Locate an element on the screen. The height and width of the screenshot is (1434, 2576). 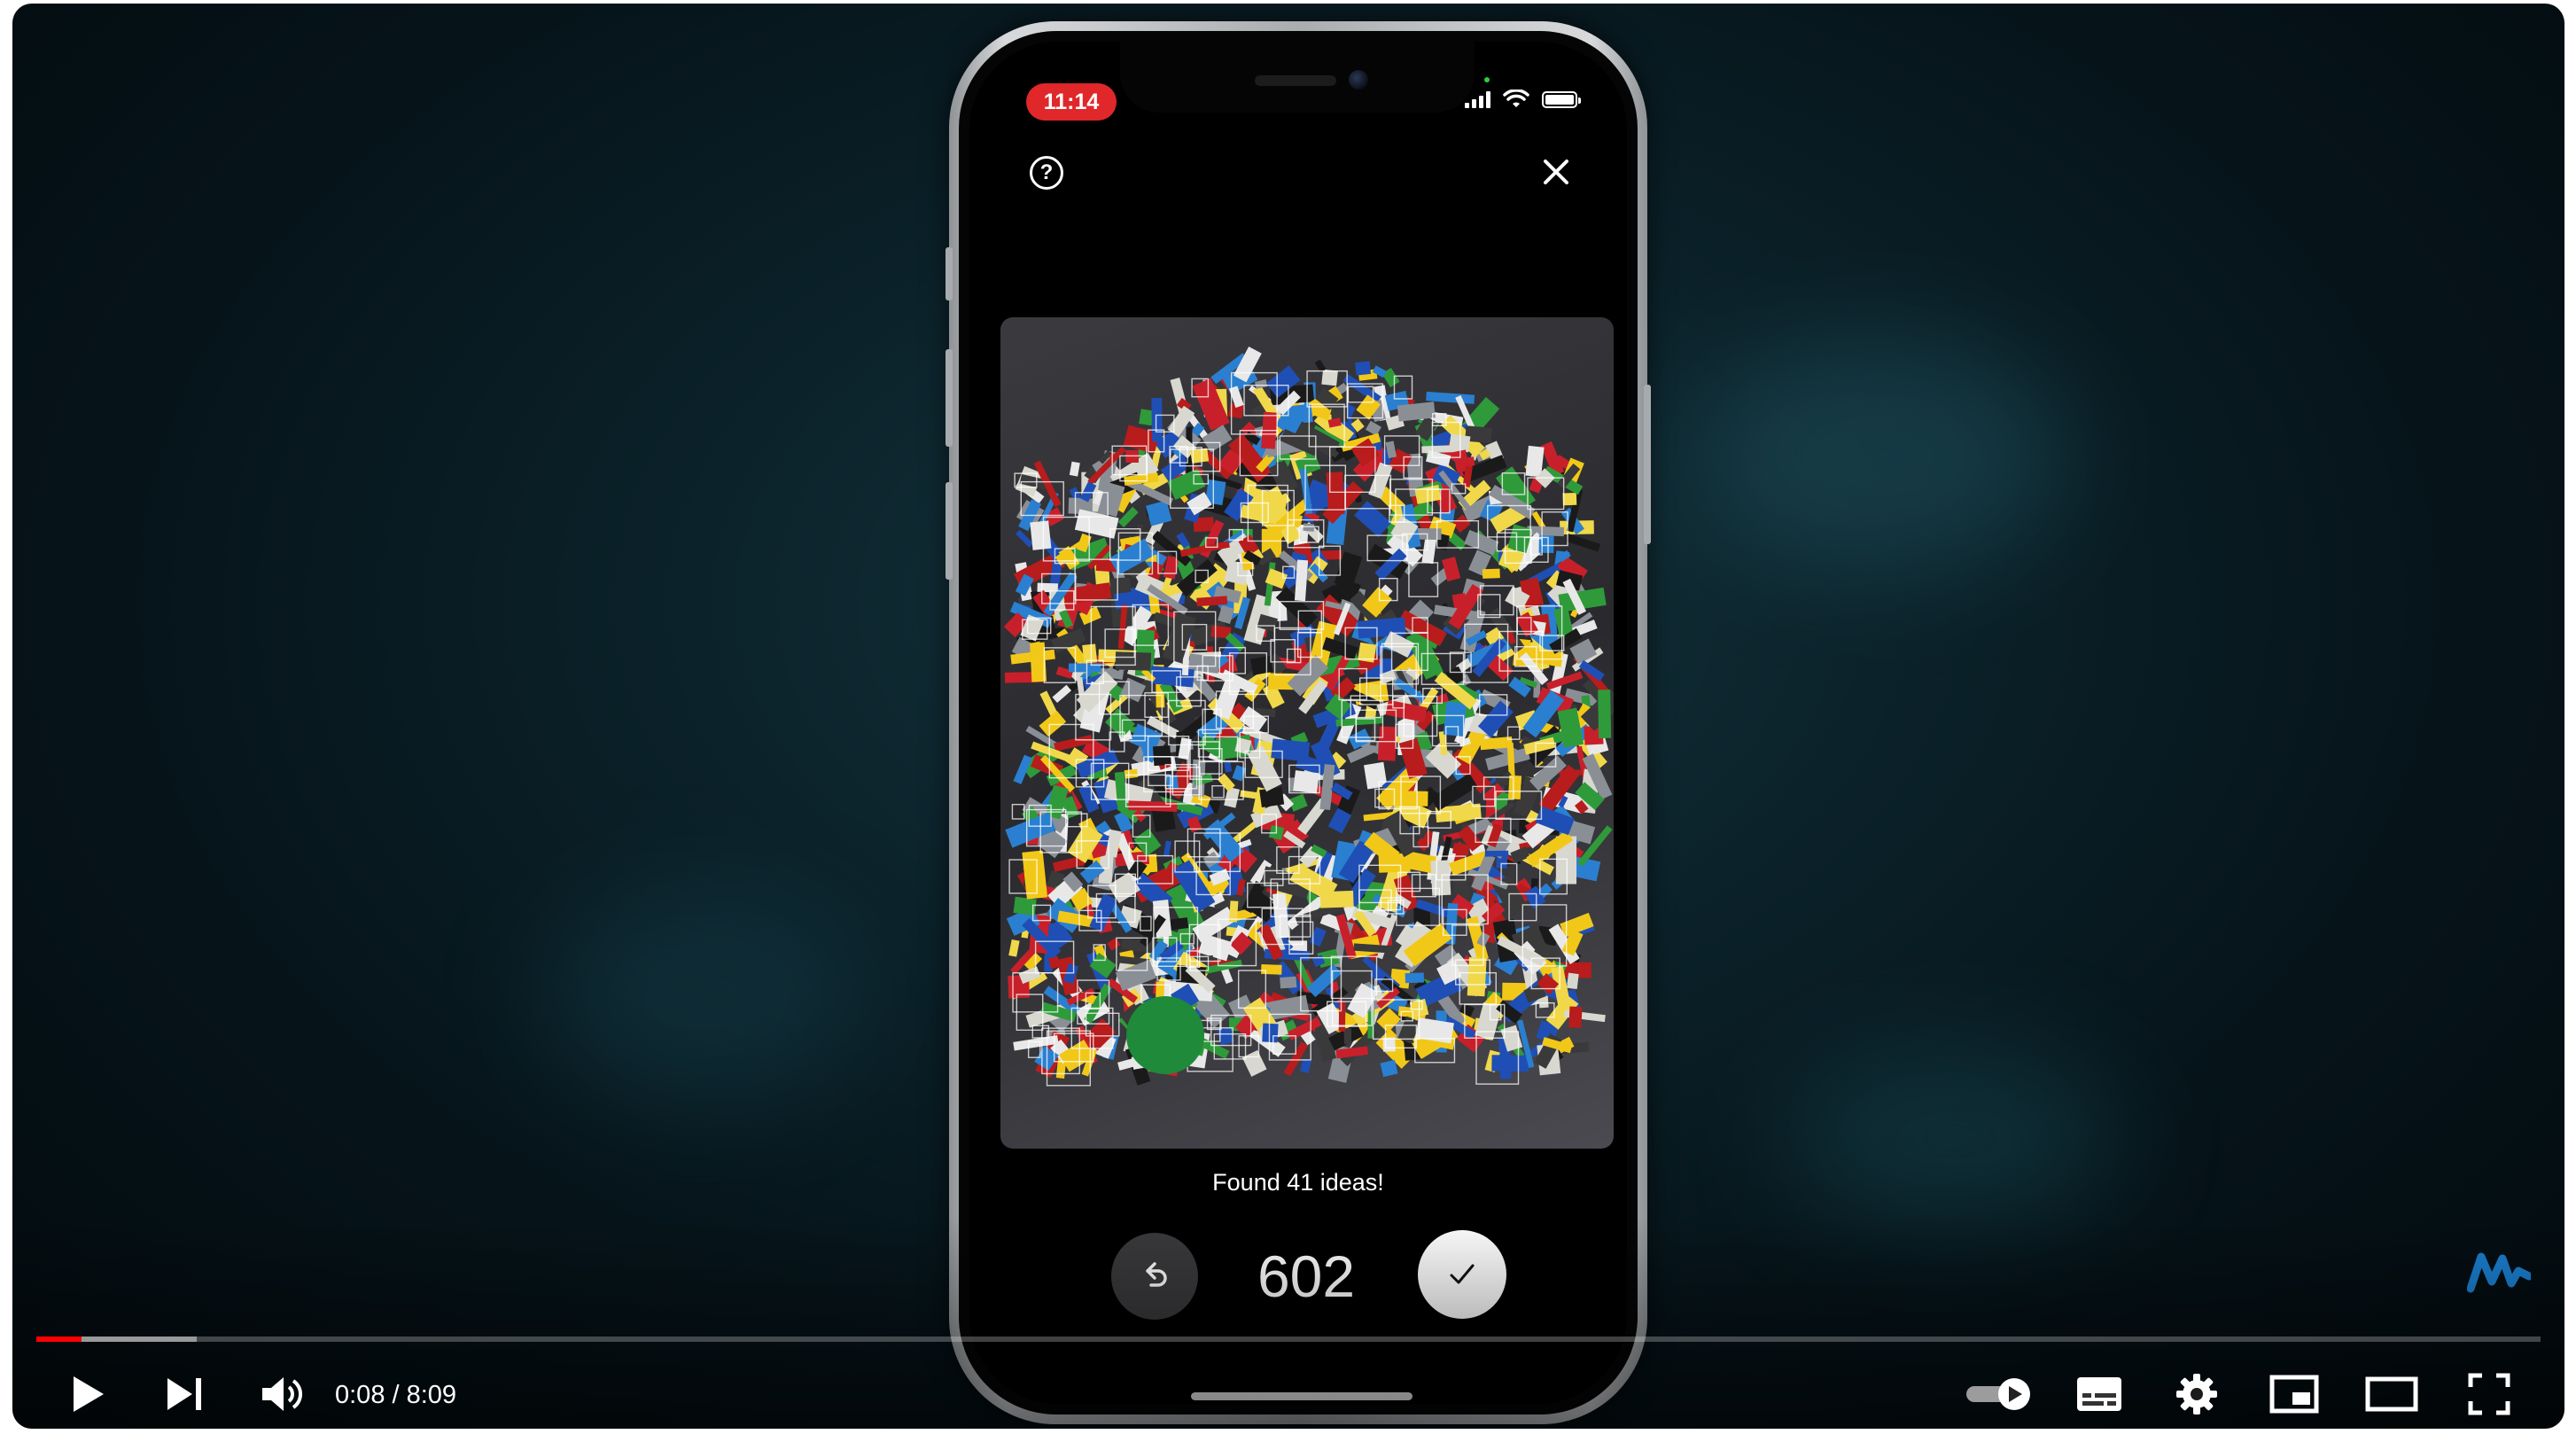
settings-icon is located at coordinates (2197, 1394).